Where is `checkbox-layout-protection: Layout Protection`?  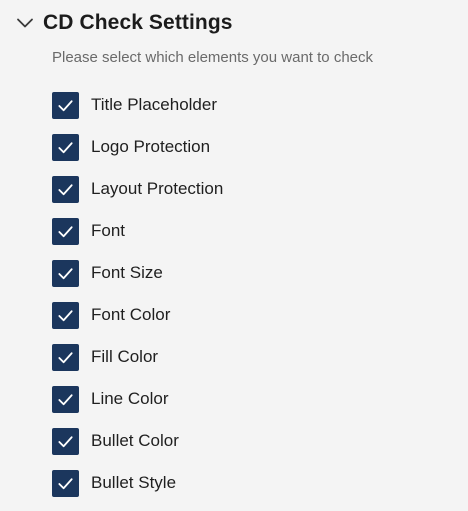
checkbox-layout-protection: Layout Protection is located at coordinates (137, 189).